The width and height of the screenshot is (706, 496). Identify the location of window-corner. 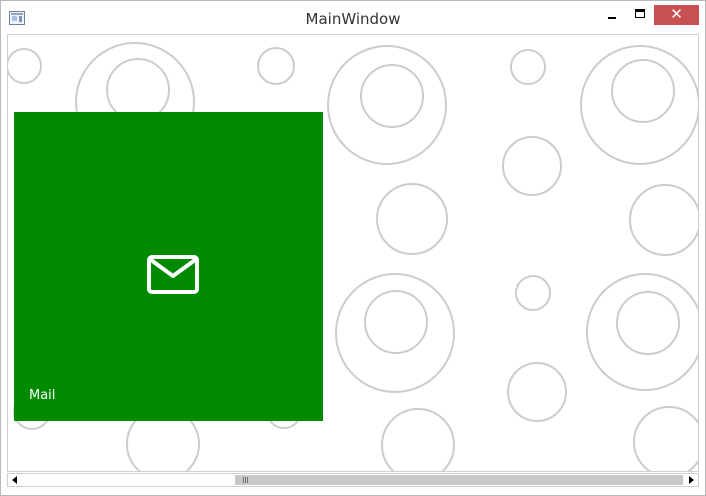
(702, 480).